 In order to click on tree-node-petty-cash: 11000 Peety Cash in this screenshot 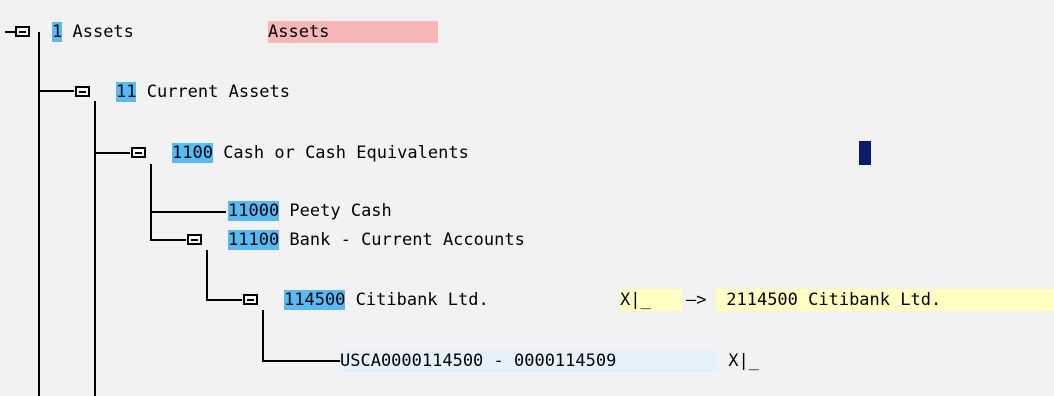, I will do `click(310, 211)`.